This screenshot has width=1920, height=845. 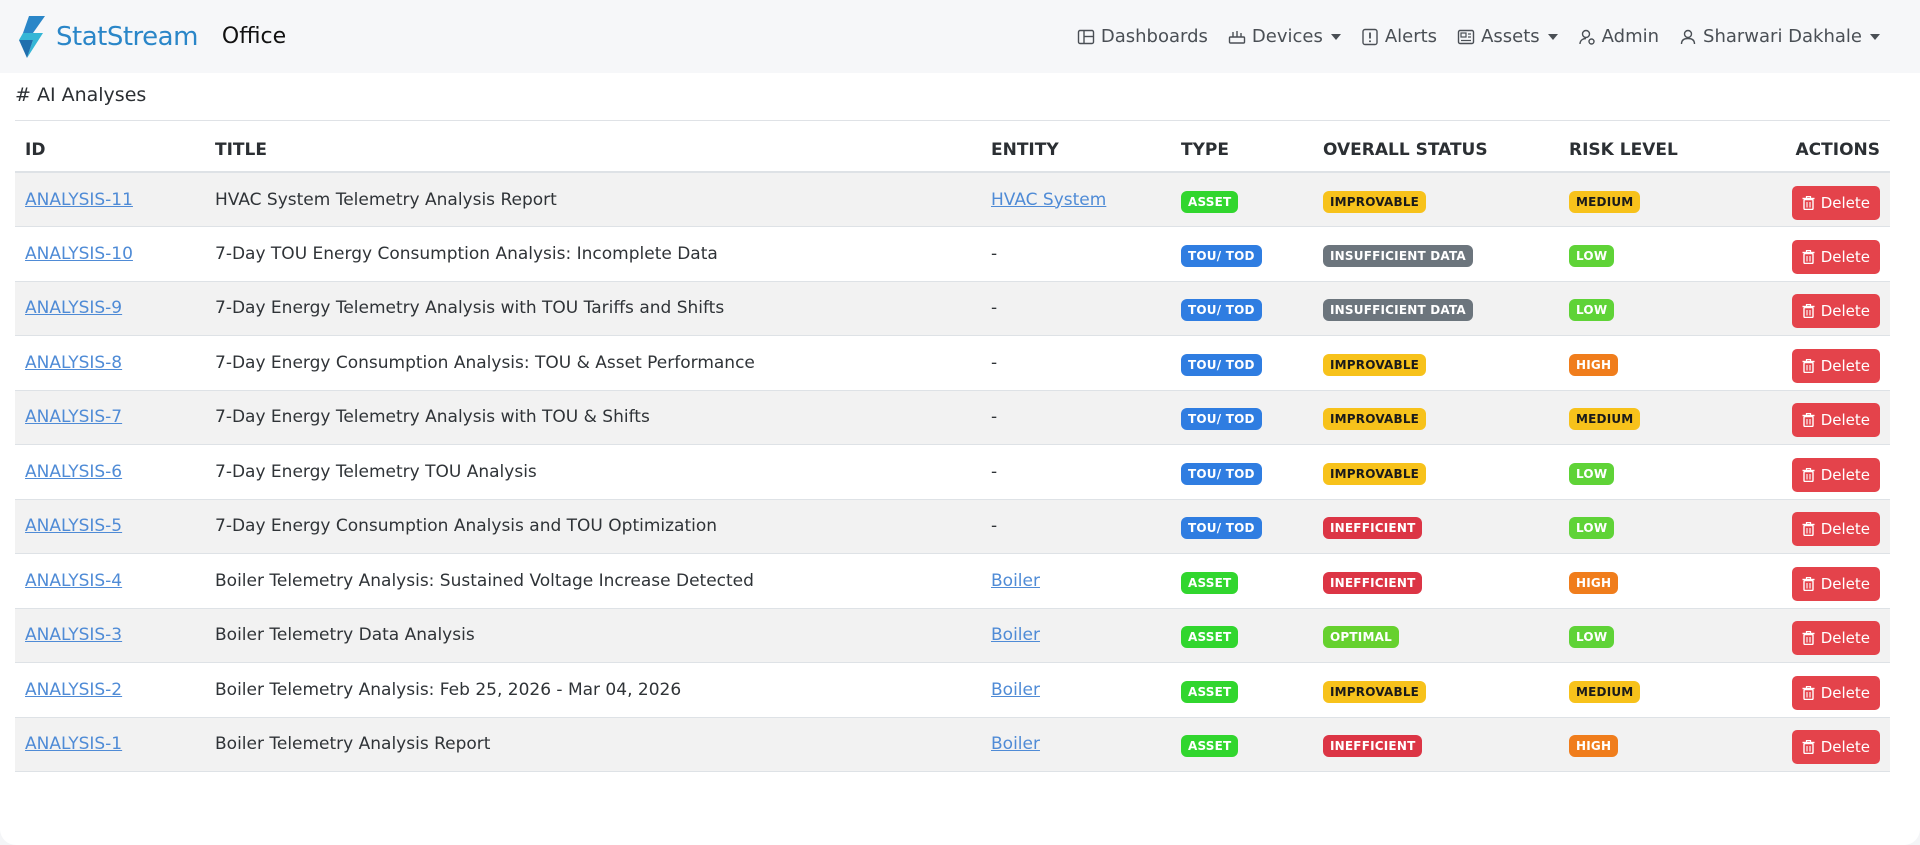 What do you see at coordinates (1242, 150) in the screenshot?
I see `column-header-type: TYPE` at bounding box center [1242, 150].